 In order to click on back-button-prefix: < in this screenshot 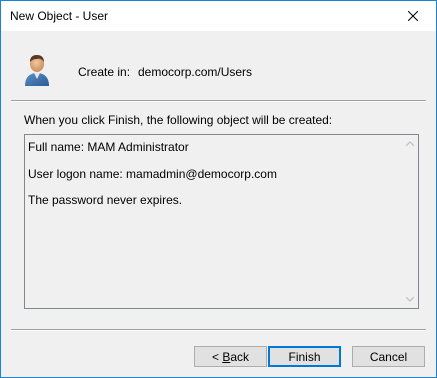, I will do `click(217, 356)`.